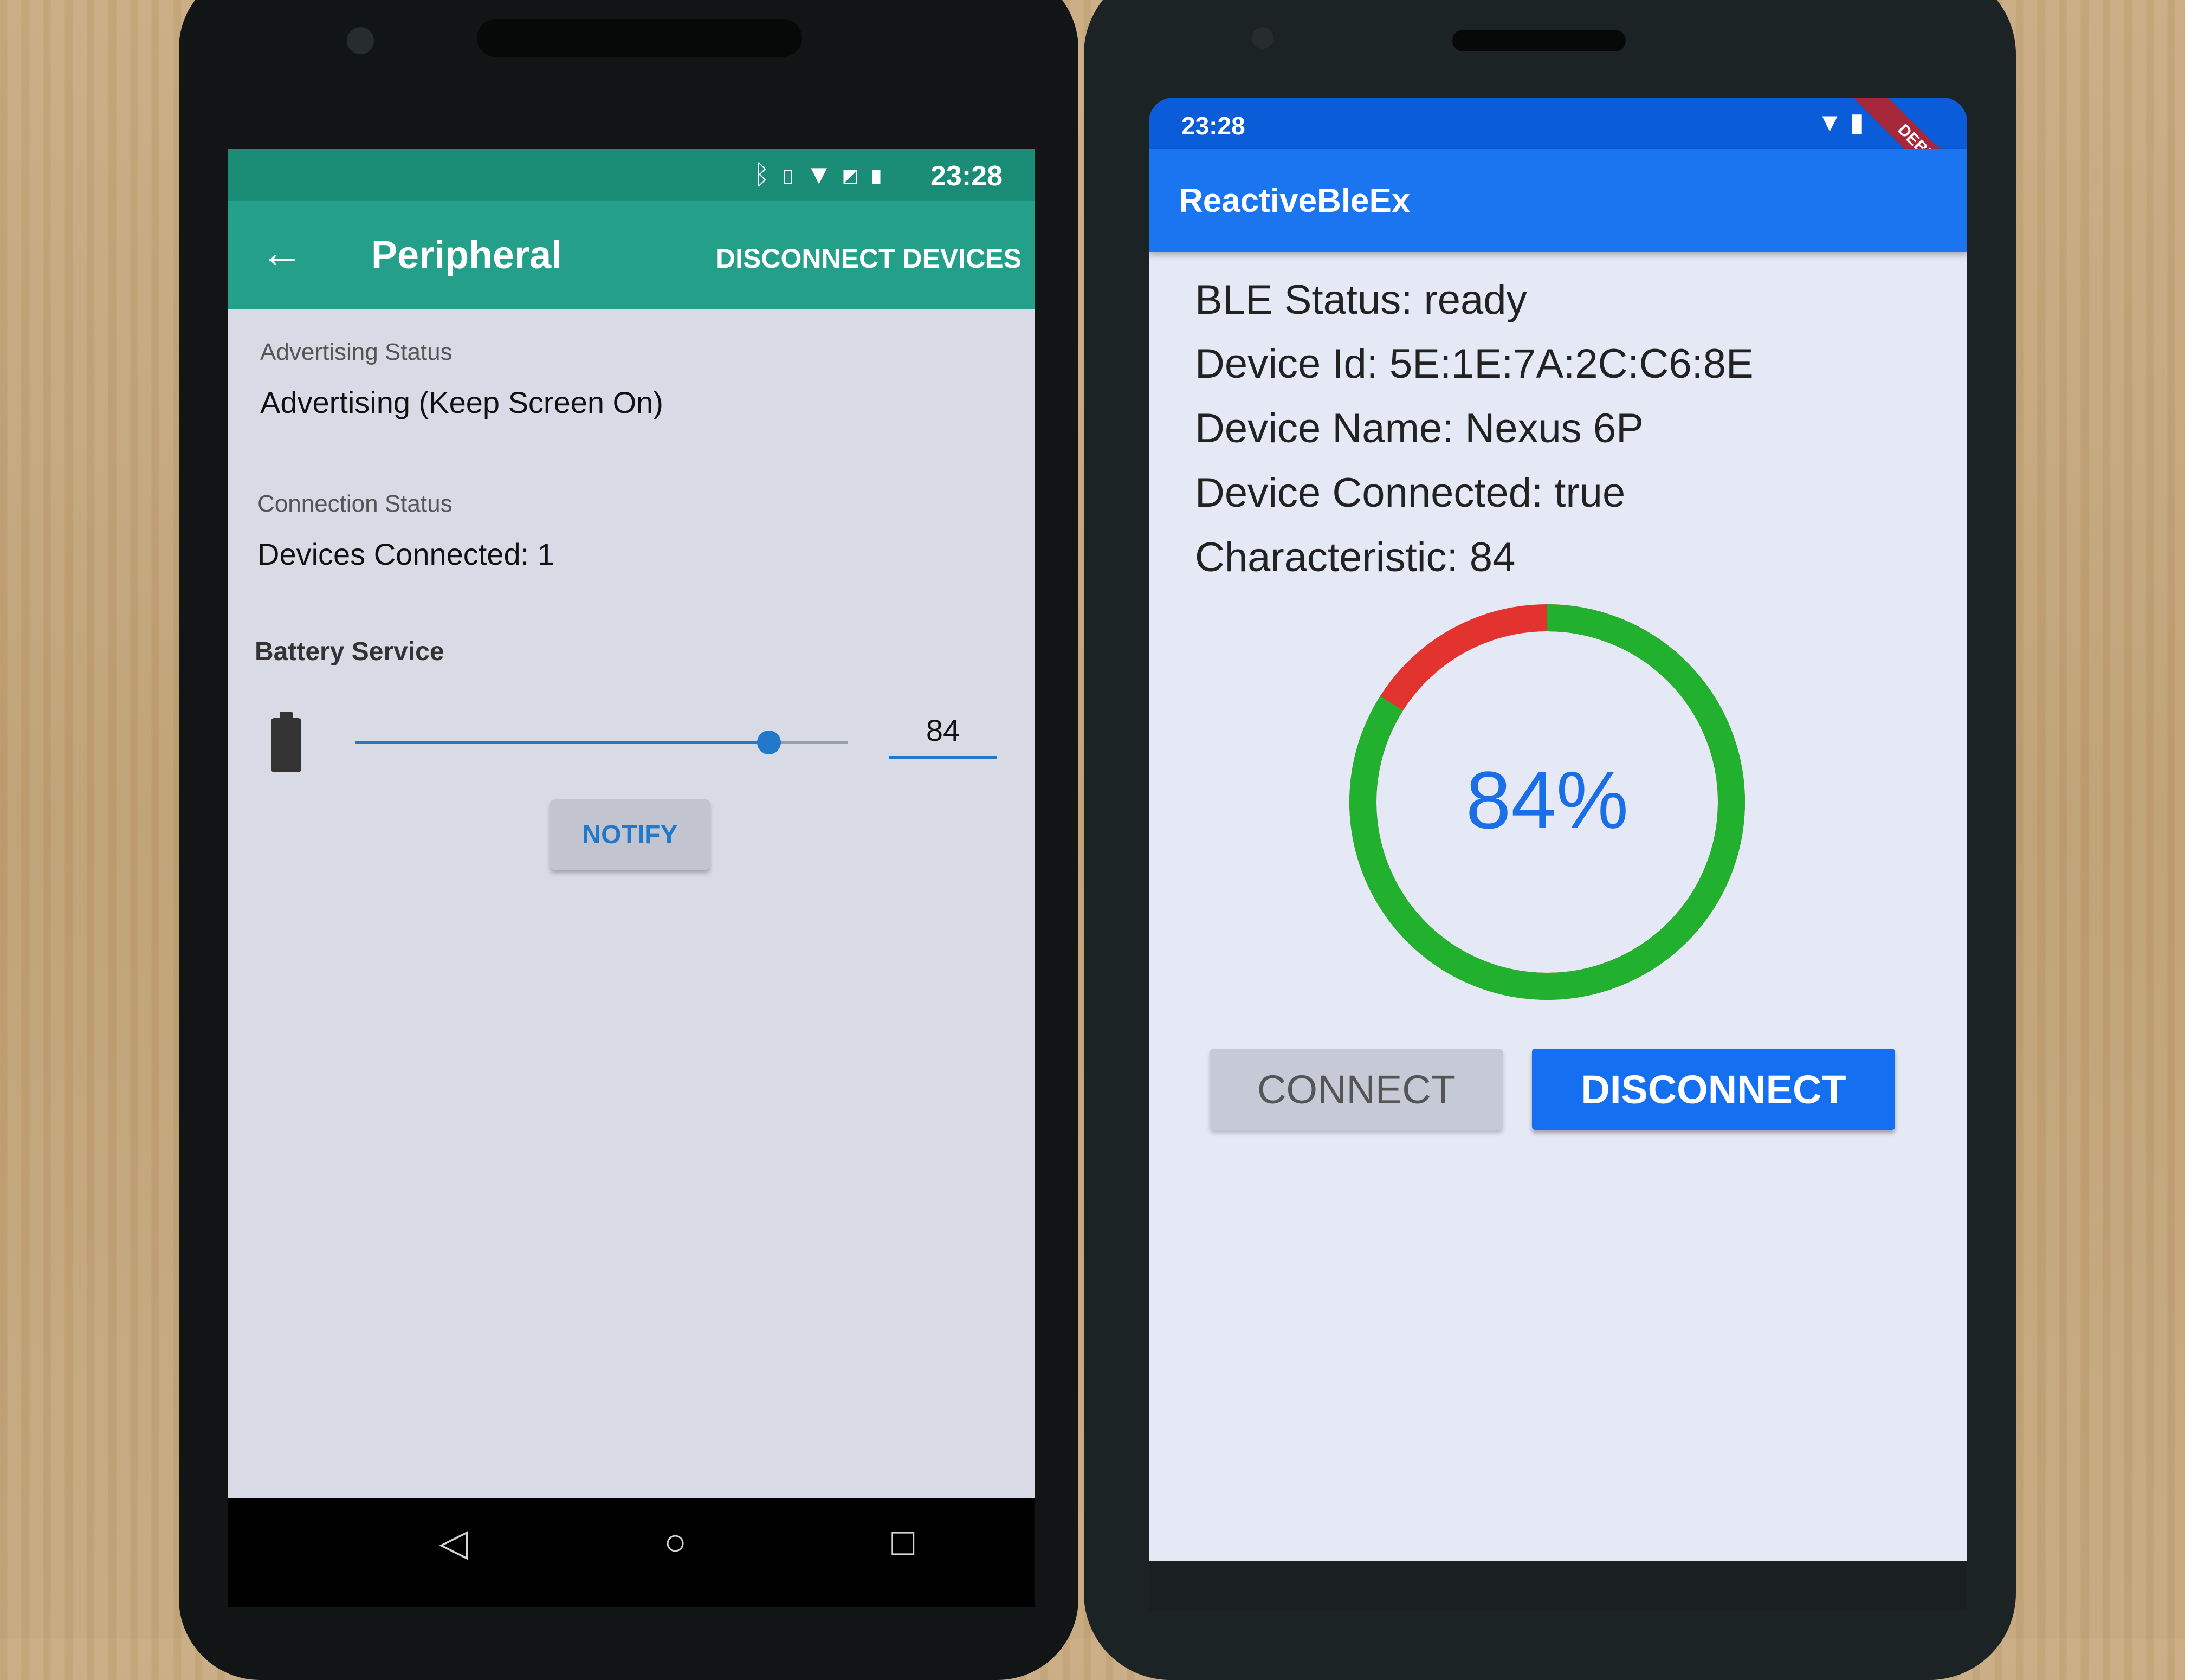 The image size is (2185, 1680). What do you see at coordinates (675, 1542) in the screenshot?
I see `nav-home-icon: ○` at bounding box center [675, 1542].